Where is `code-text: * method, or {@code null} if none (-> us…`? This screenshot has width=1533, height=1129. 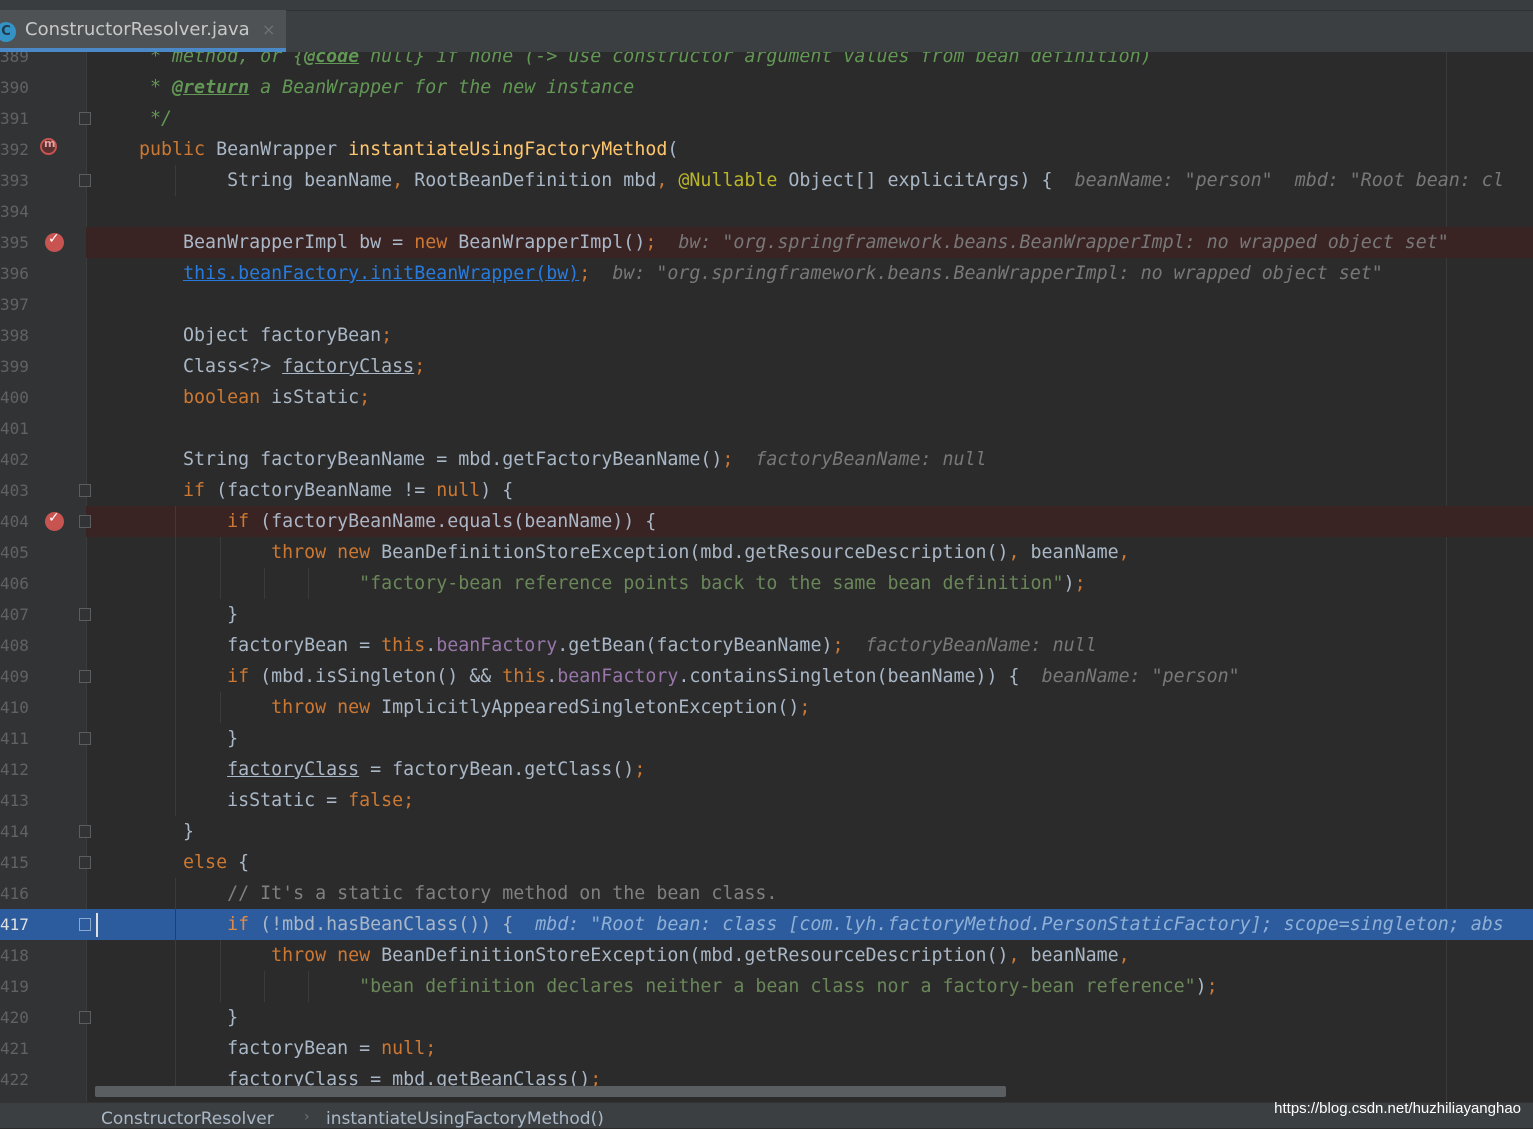 code-text: * method, or {@code null} if none (-> us… is located at coordinates (623, 62).